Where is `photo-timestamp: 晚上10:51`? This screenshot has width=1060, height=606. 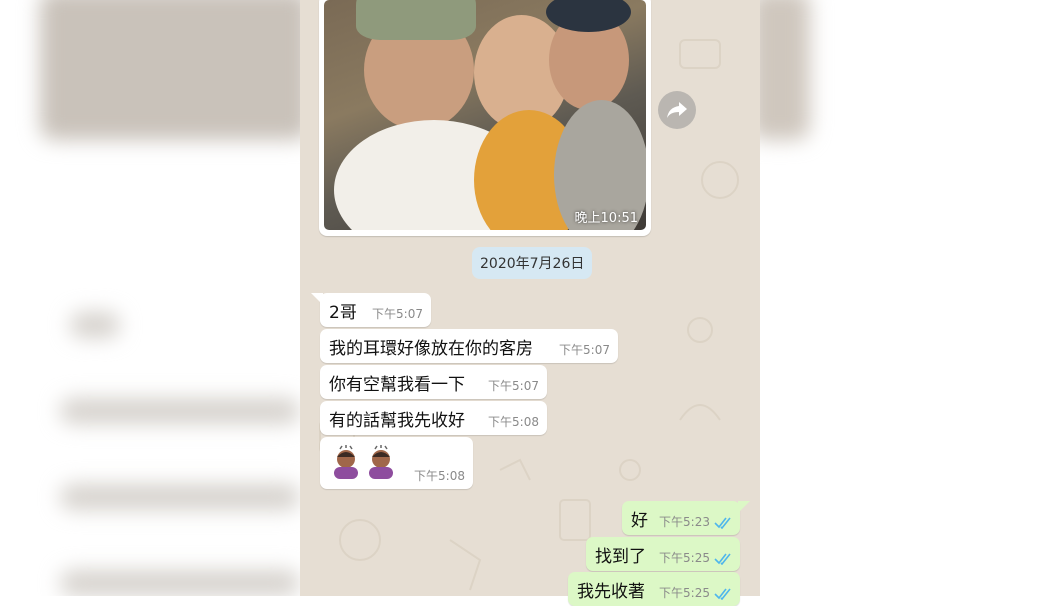 photo-timestamp: 晚上10:51 is located at coordinates (606, 218).